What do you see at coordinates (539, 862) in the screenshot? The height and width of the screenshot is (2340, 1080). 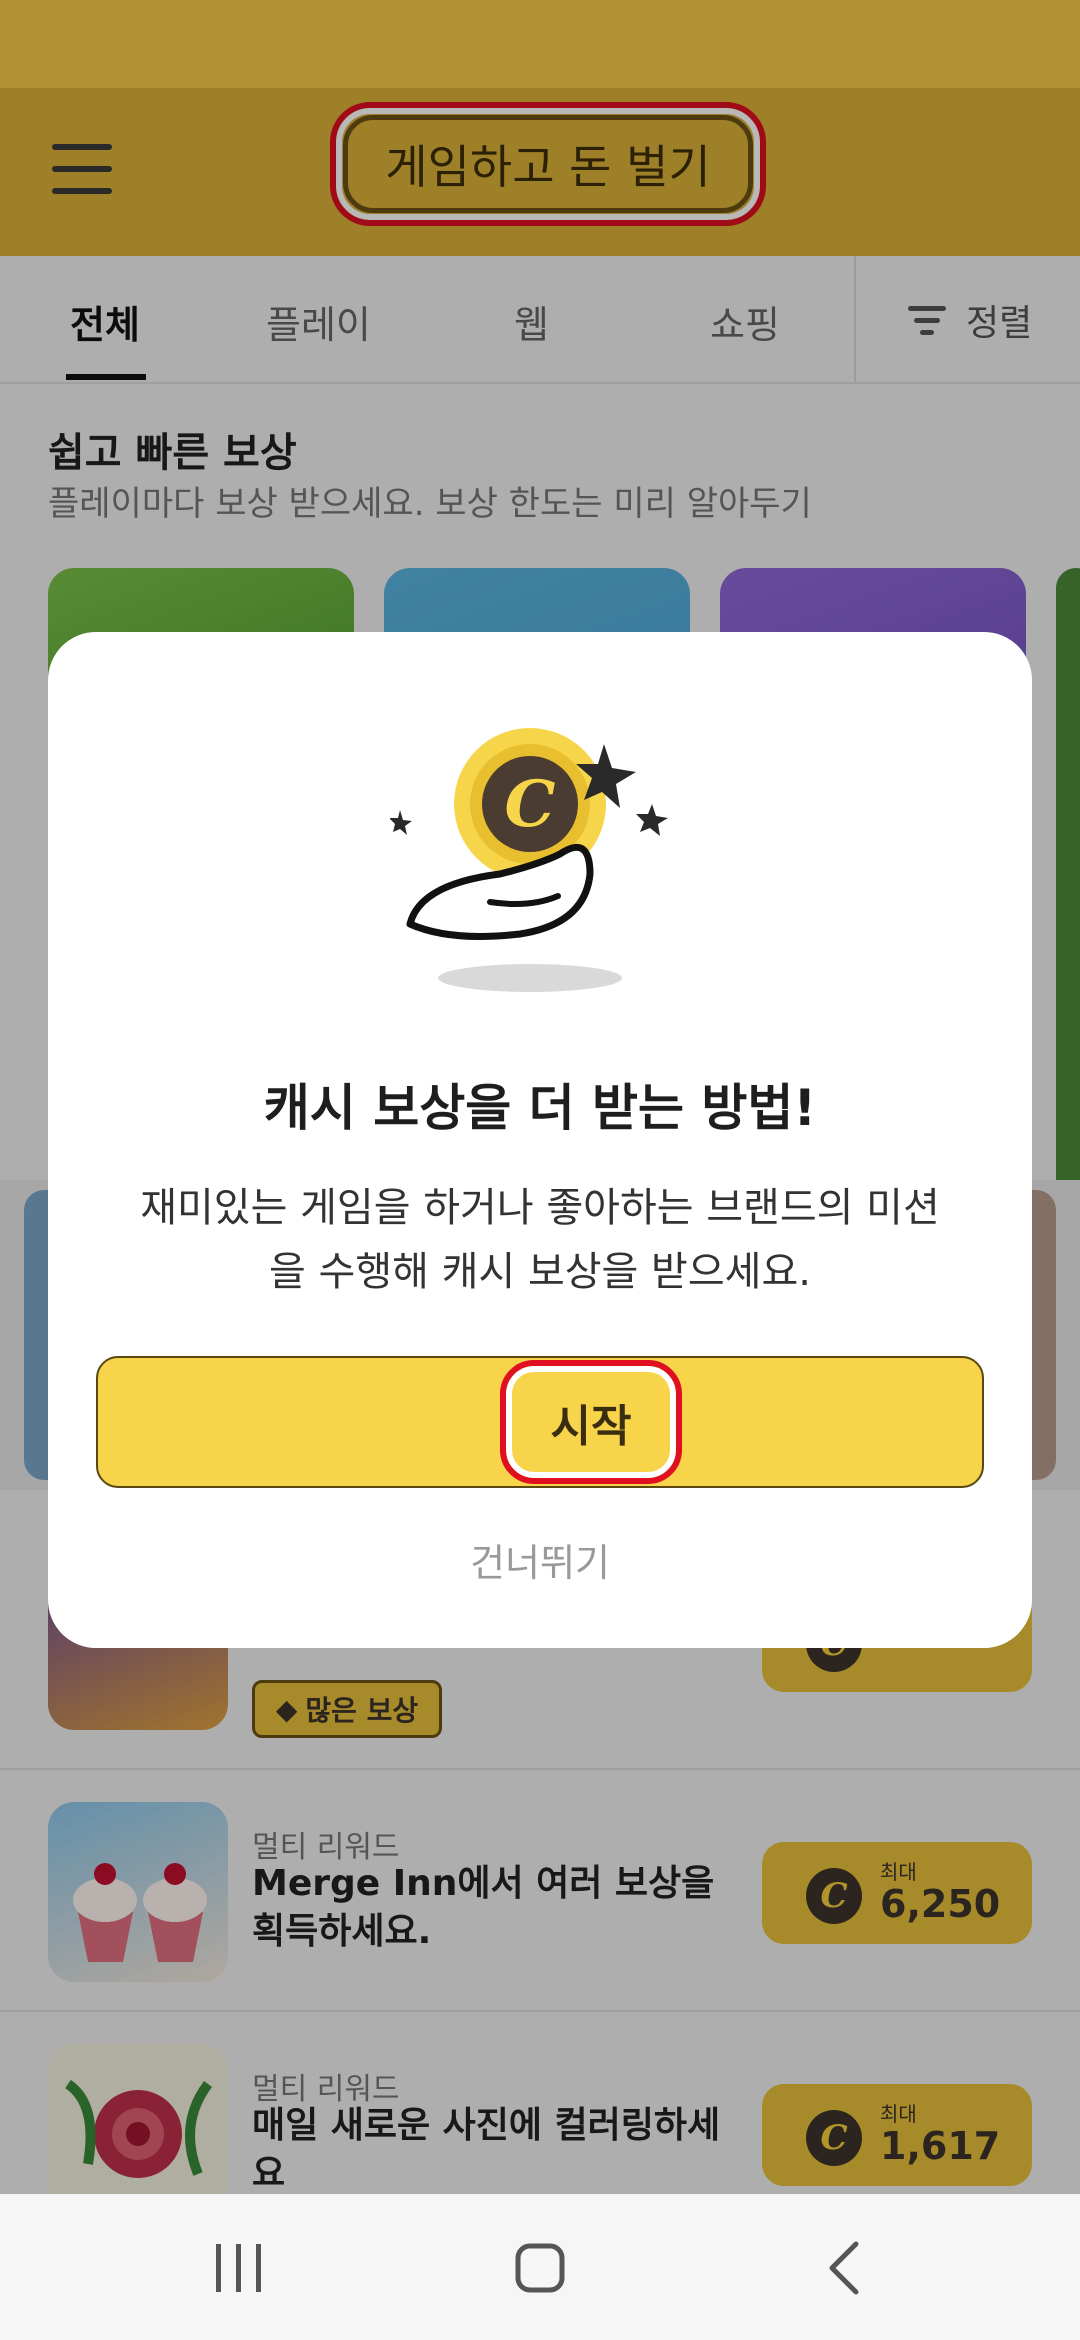 I see `coin-hand-illustration: C` at bounding box center [539, 862].